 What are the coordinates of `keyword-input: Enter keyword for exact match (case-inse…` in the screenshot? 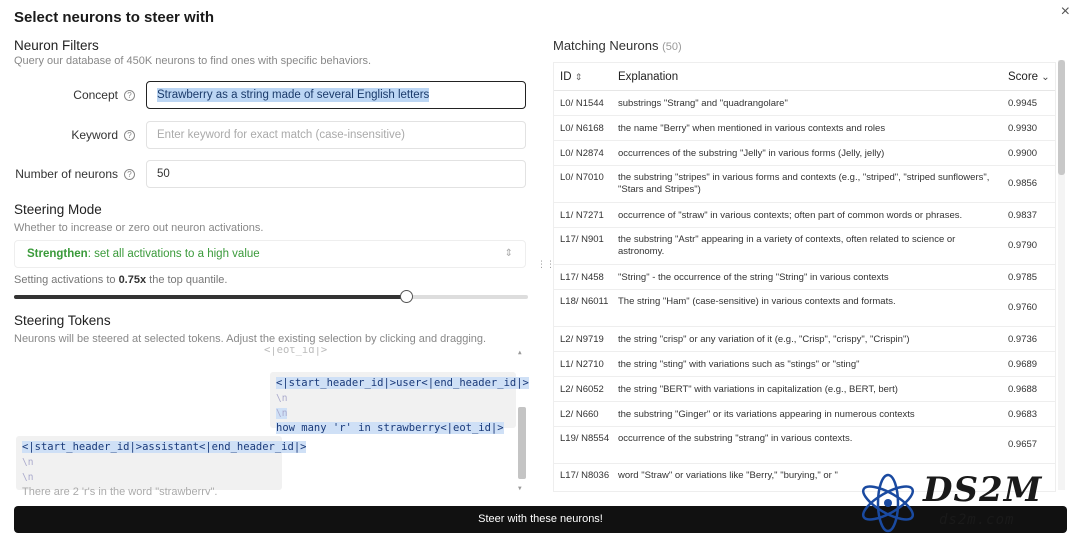 It's located at (336, 135).